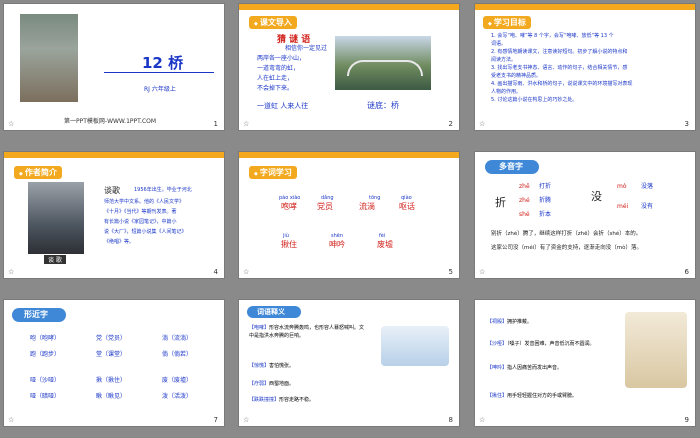 This screenshot has width=700, height=438. What do you see at coordinates (395, 105) in the screenshot?
I see `answer-text: 桥` at bounding box center [395, 105].